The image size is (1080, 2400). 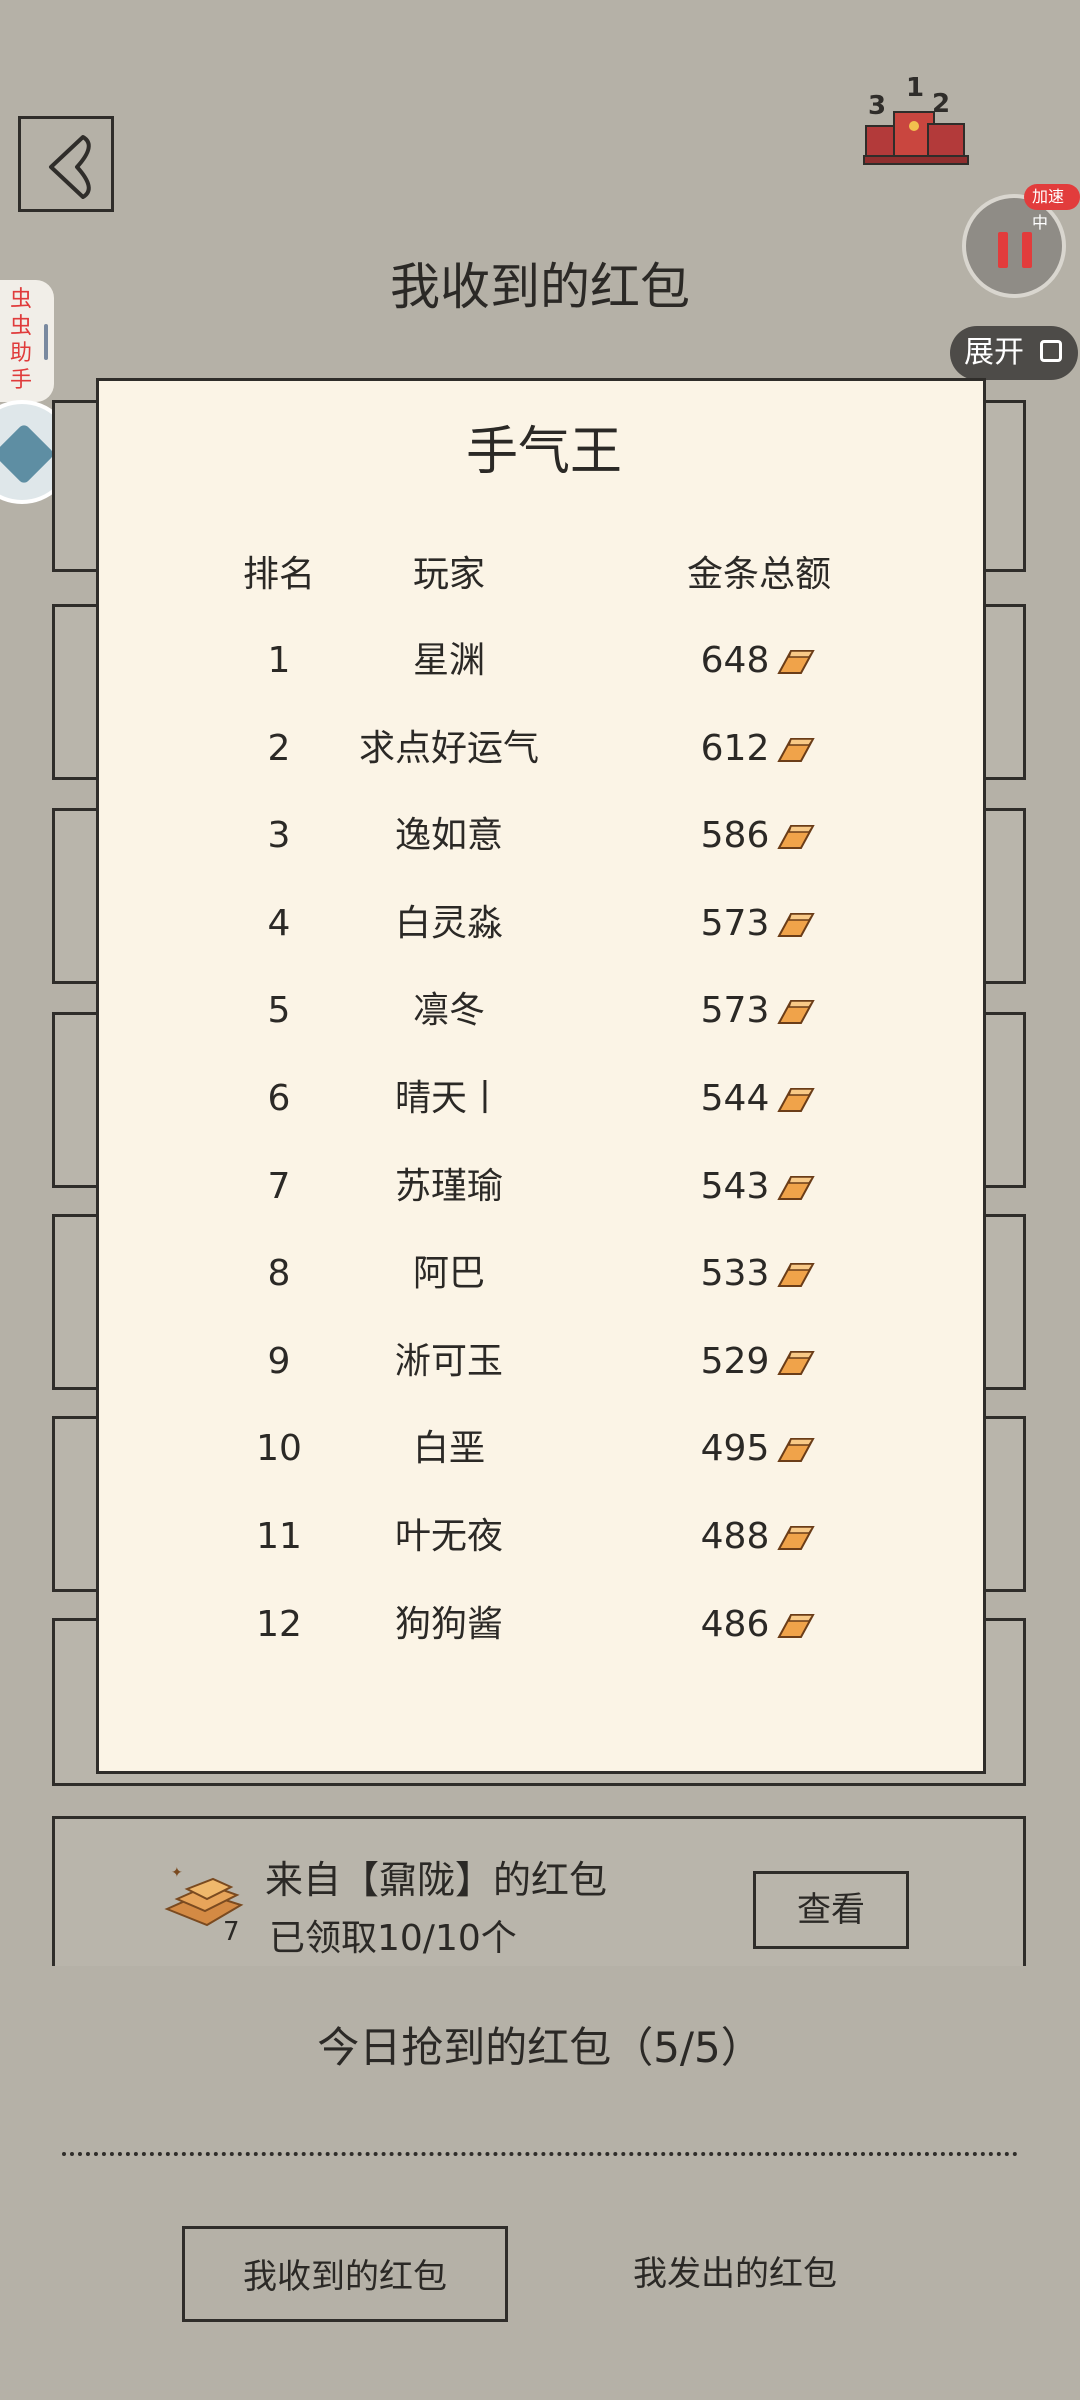 I want to click on player-cell: 逸如意, so click(x=448, y=836).